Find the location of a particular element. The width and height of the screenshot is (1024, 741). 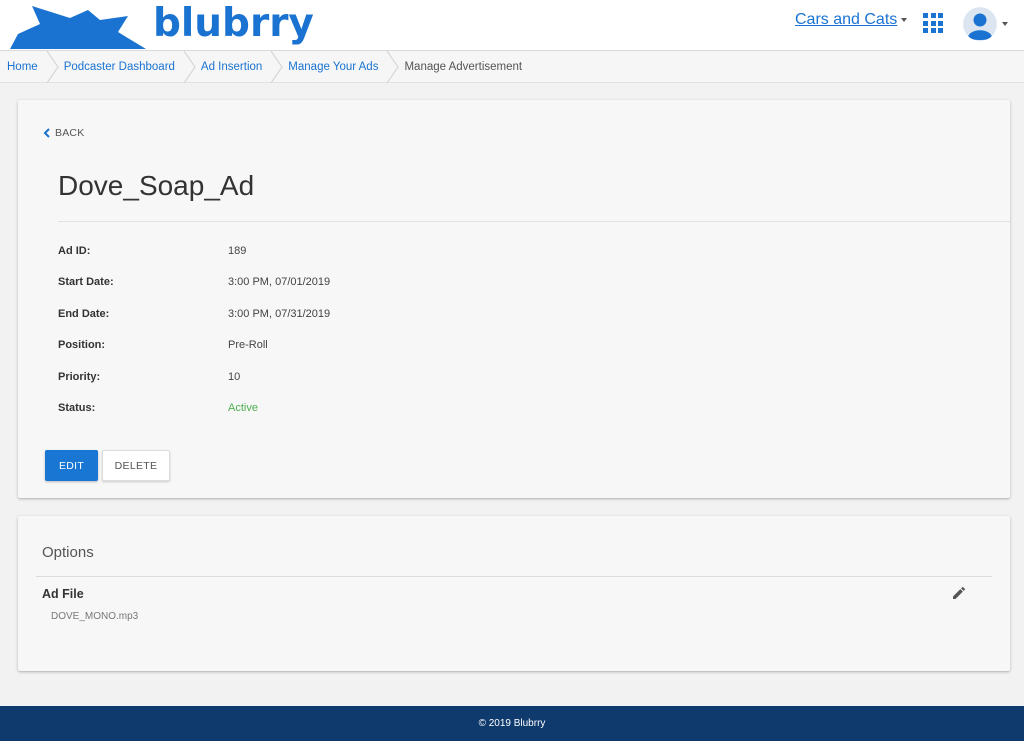

user-menu-caret-icon is located at coordinates (1005, 24).